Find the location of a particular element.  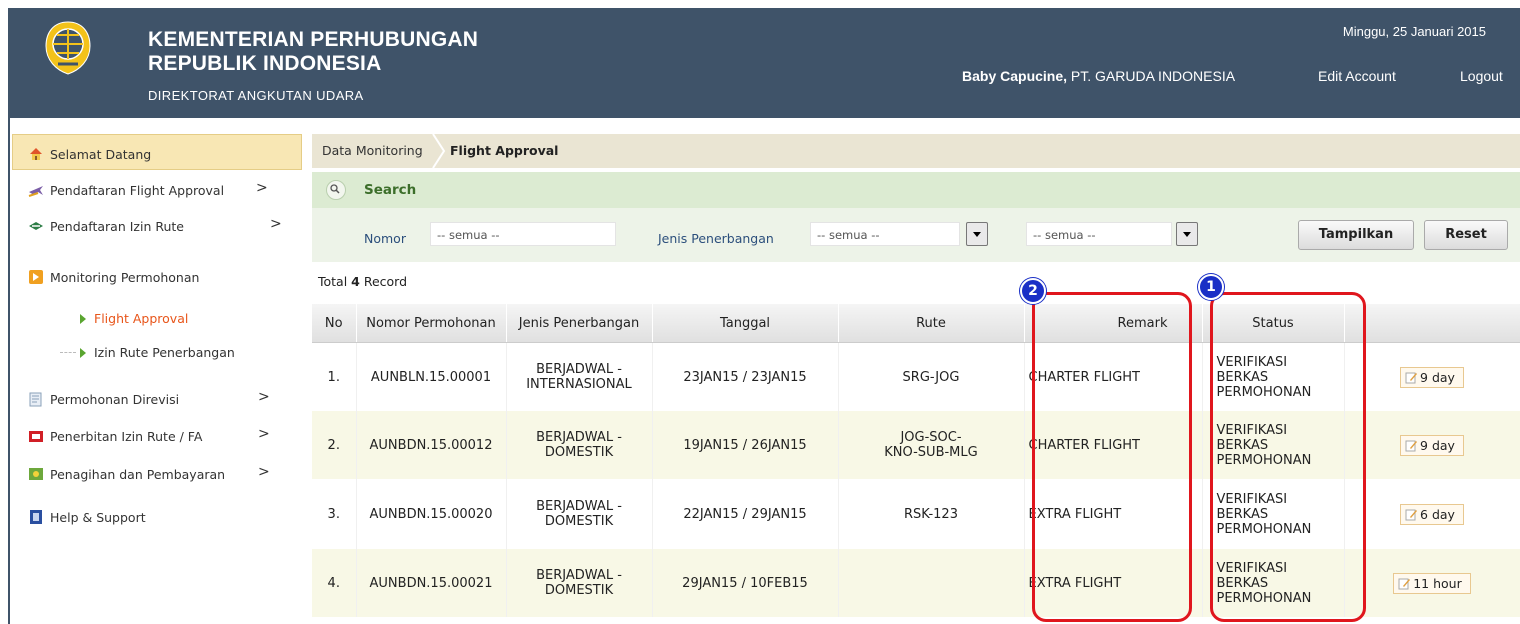

cell-rute: RSK-123 is located at coordinates (931, 514).